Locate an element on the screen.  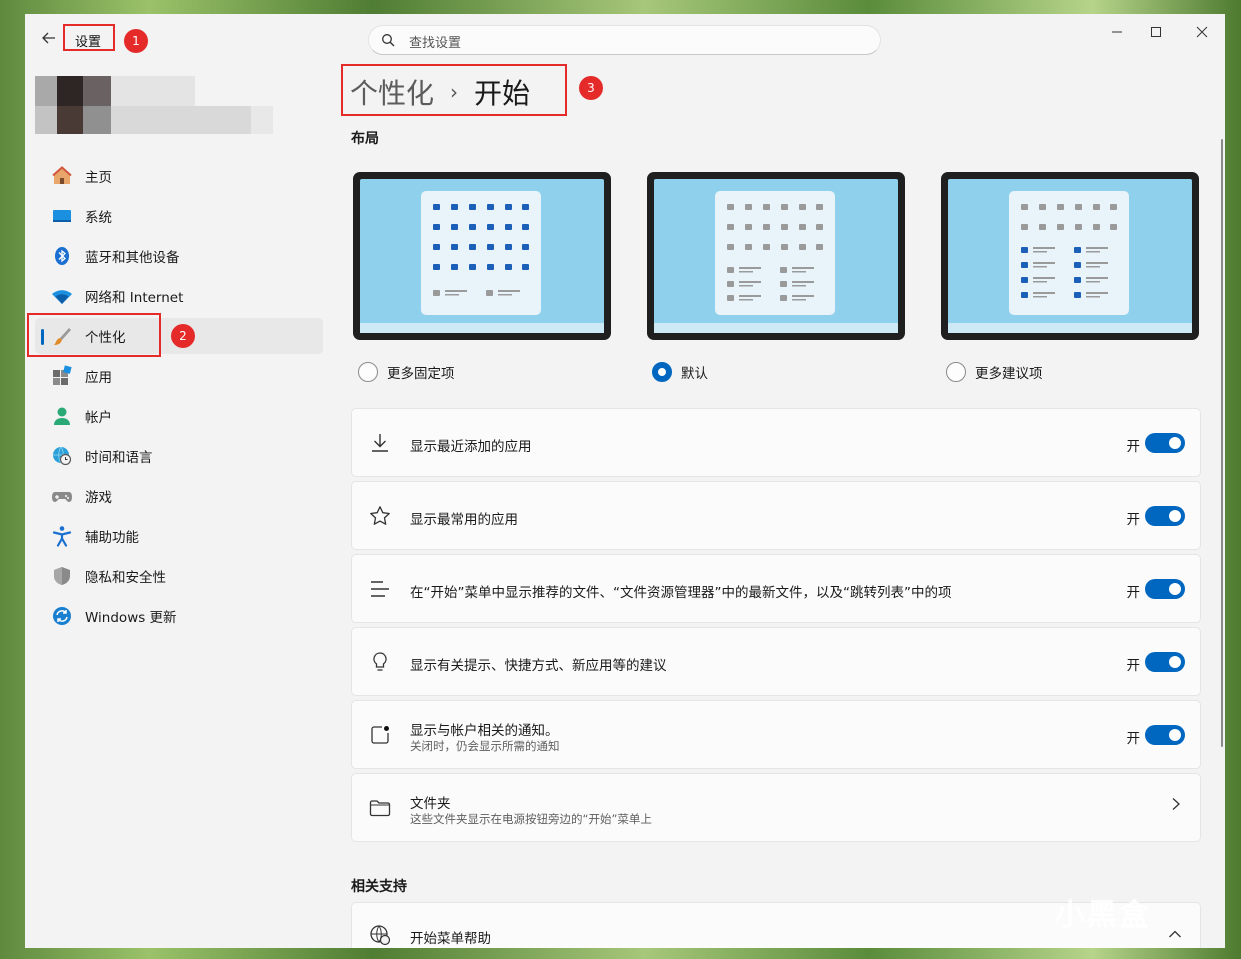
globe-clock-icon is located at coordinates (62, 456).